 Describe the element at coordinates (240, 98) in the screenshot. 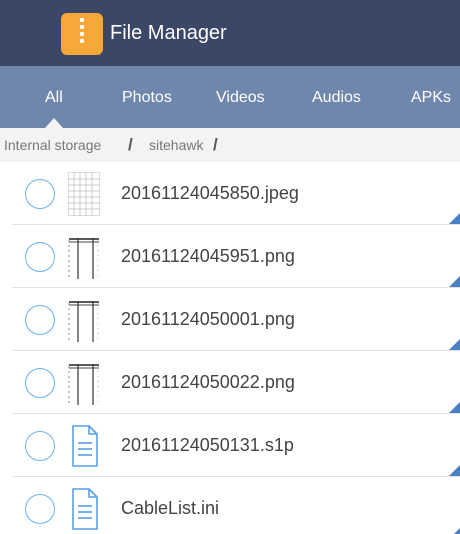

I see `tab-videos: Videos` at that location.